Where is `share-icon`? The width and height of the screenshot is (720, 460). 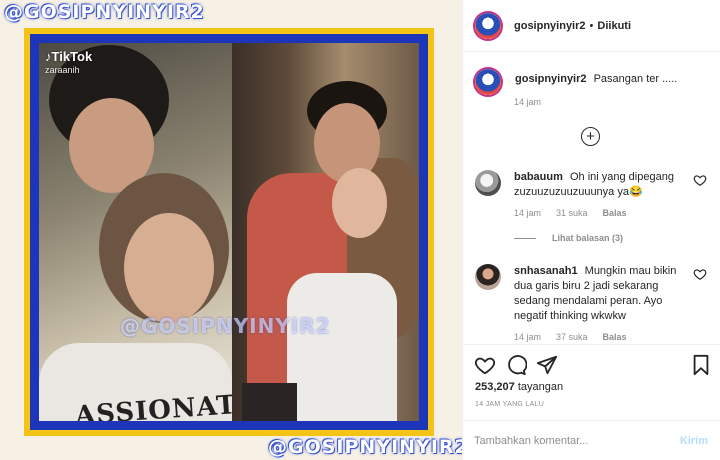 share-icon is located at coordinates (547, 365).